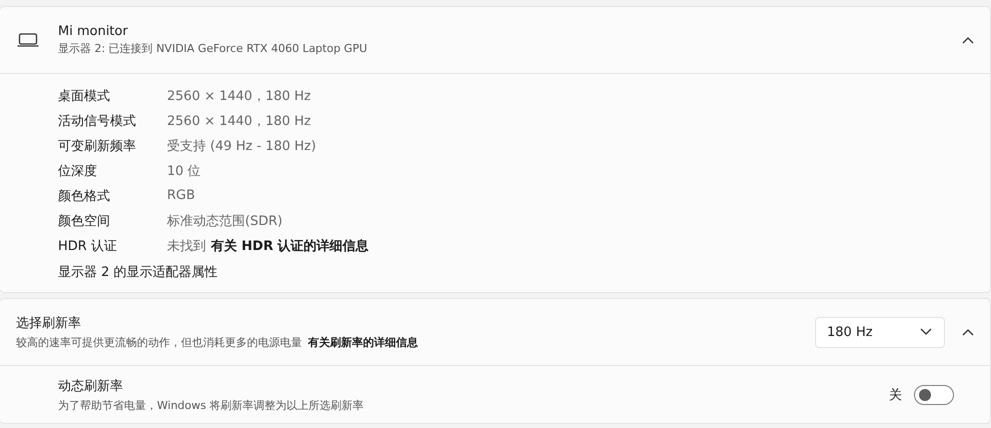 This screenshot has height=428, width=991. Describe the element at coordinates (363, 342) in the screenshot. I see `refresh-rate-details-link: 有关刷新率的详细信息` at that location.